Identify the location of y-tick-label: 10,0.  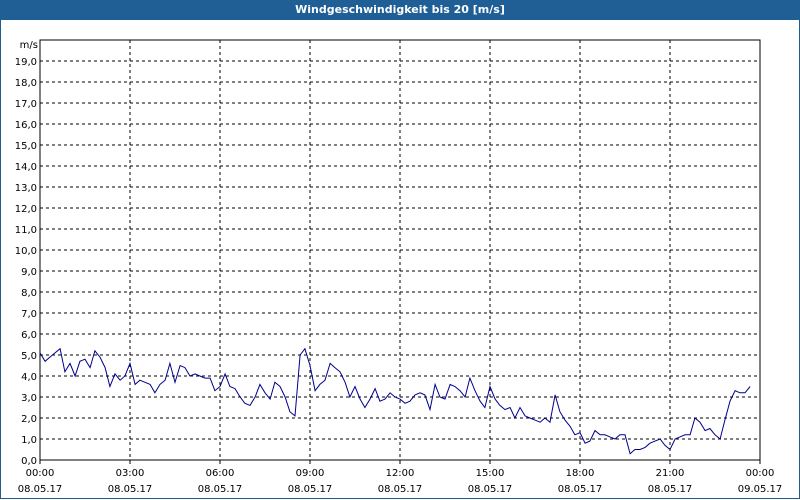
(26, 251).